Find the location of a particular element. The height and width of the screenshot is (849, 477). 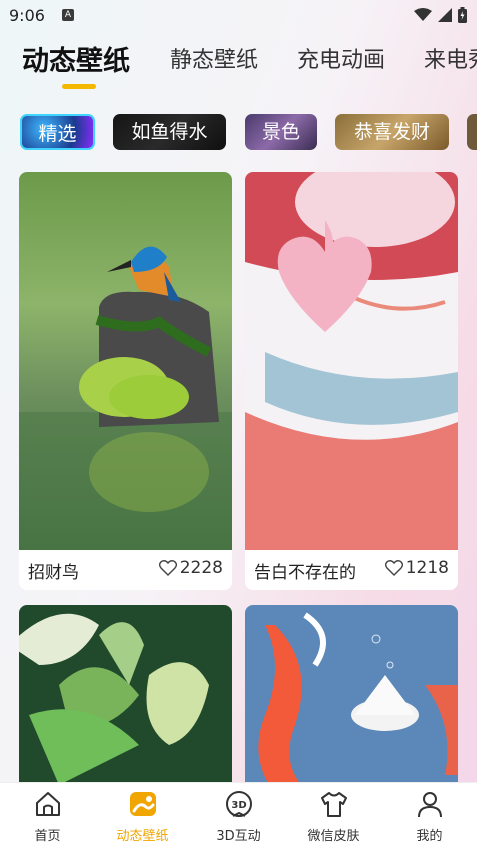

person-icon is located at coordinates (429, 805).